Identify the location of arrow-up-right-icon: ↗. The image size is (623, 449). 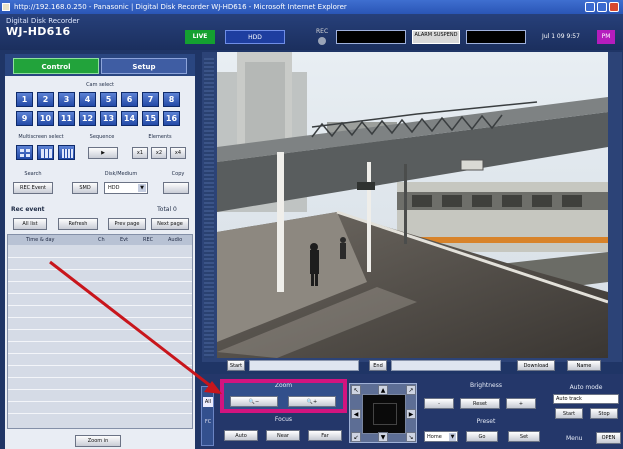
(411, 390).